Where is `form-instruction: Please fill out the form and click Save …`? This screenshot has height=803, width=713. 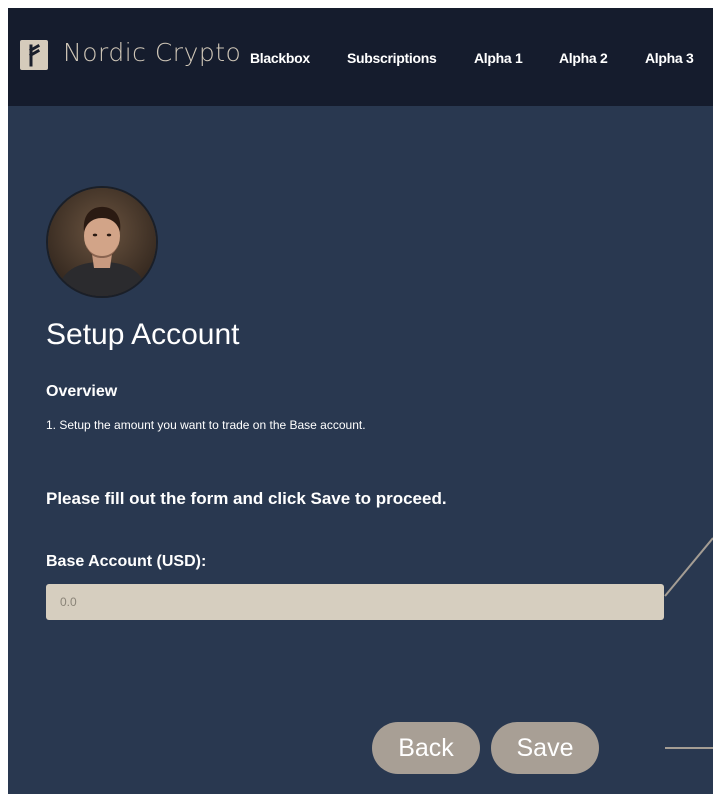
form-instruction: Please fill out the form and click Save … is located at coordinates (246, 498).